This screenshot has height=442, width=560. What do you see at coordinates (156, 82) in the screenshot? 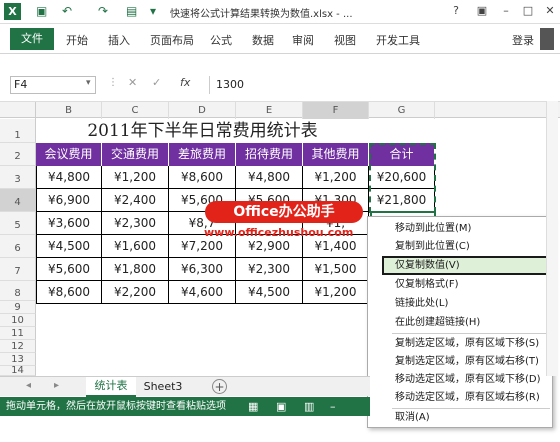
I see `confirm-entry-icon: ✓` at bounding box center [156, 82].